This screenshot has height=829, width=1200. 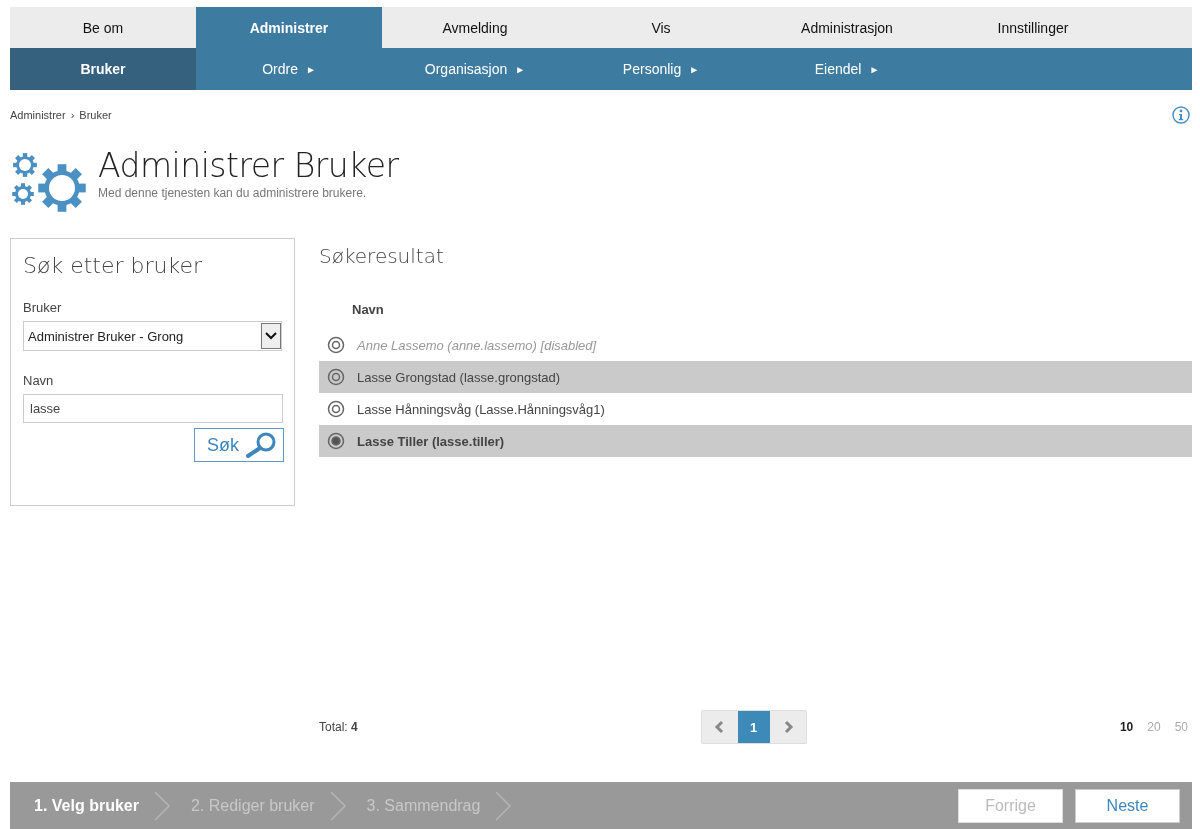 I want to click on submenu-item: Personlig ►, so click(x=661, y=69).